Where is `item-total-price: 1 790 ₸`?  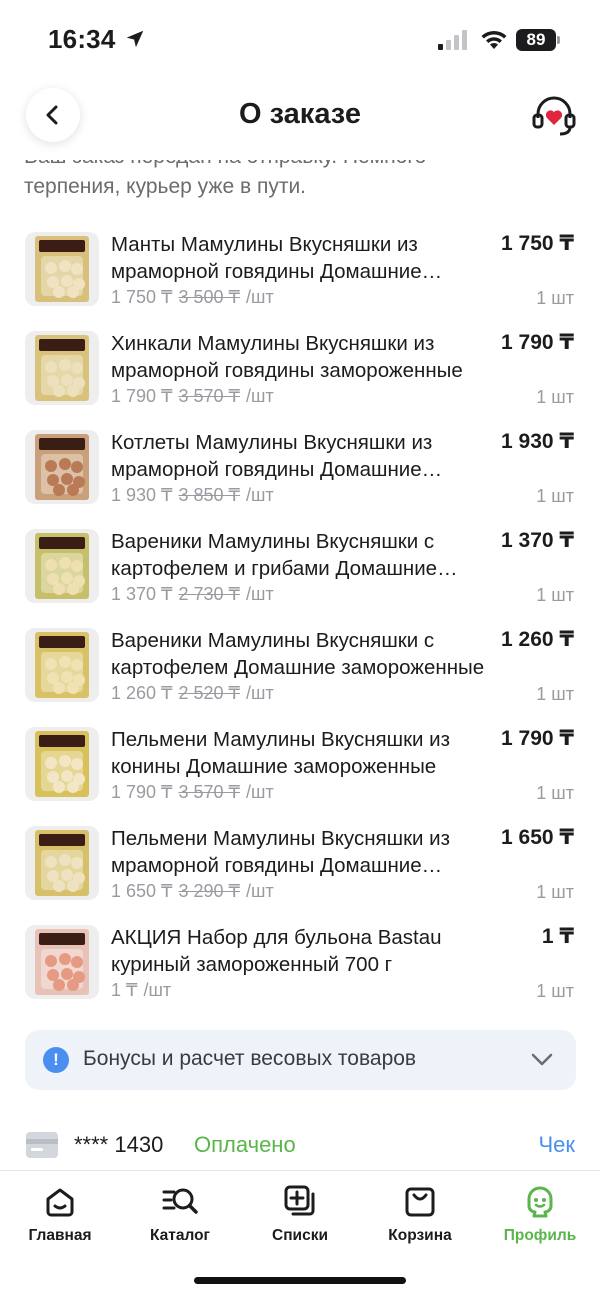 item-total-price: 1 790 ₸ is located at coordinates (537, 342).